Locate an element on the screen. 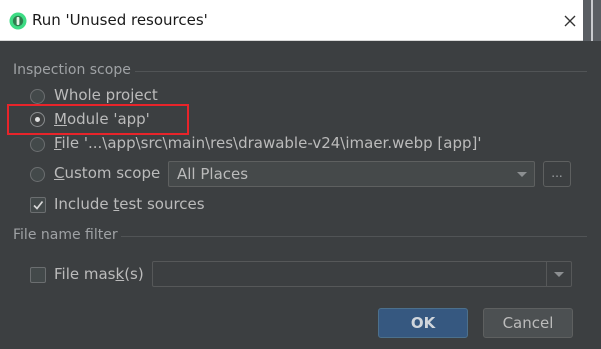 The width and height of the screenshot is (601, 349). mnemonic-k: k is located at coordinates (120, 274).